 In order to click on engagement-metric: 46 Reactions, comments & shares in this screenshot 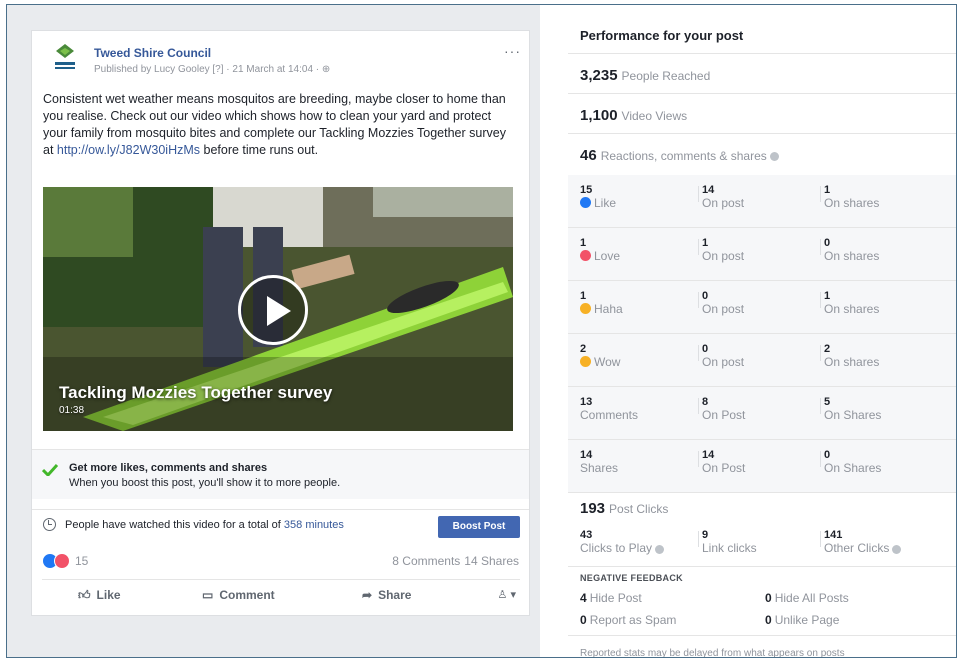, I will do `click(679, 155)`.